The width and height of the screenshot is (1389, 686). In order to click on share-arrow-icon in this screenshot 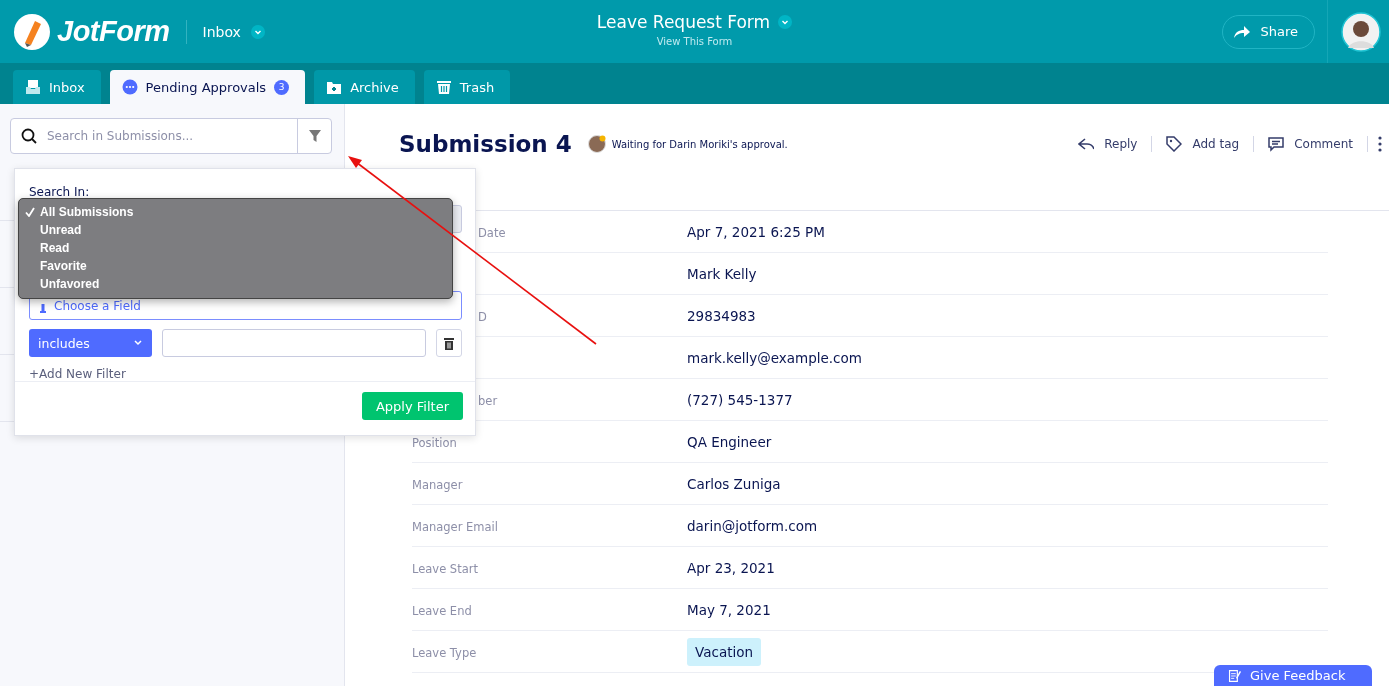, I will do `click(1242, 31)`.